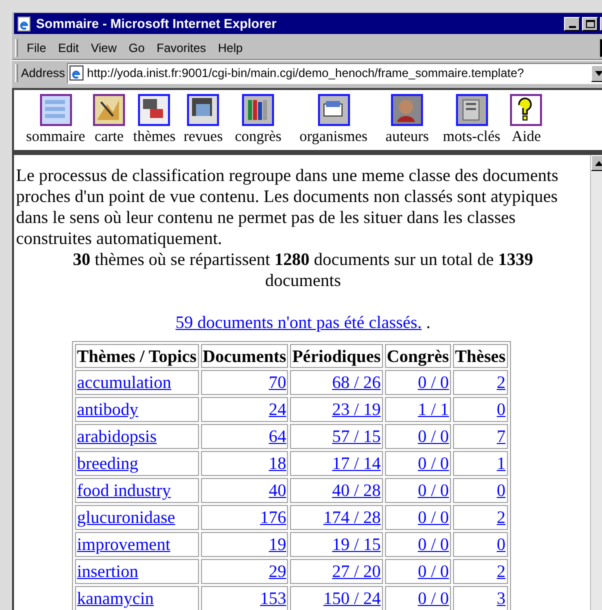 This screenshot has width=602, height=610. Describe the element at coordinates (303, 270) in the screenshot. I see `summary-text: 30 thèmes où se répartissent 1280 documents sur un total de 1339 documents` at that location.